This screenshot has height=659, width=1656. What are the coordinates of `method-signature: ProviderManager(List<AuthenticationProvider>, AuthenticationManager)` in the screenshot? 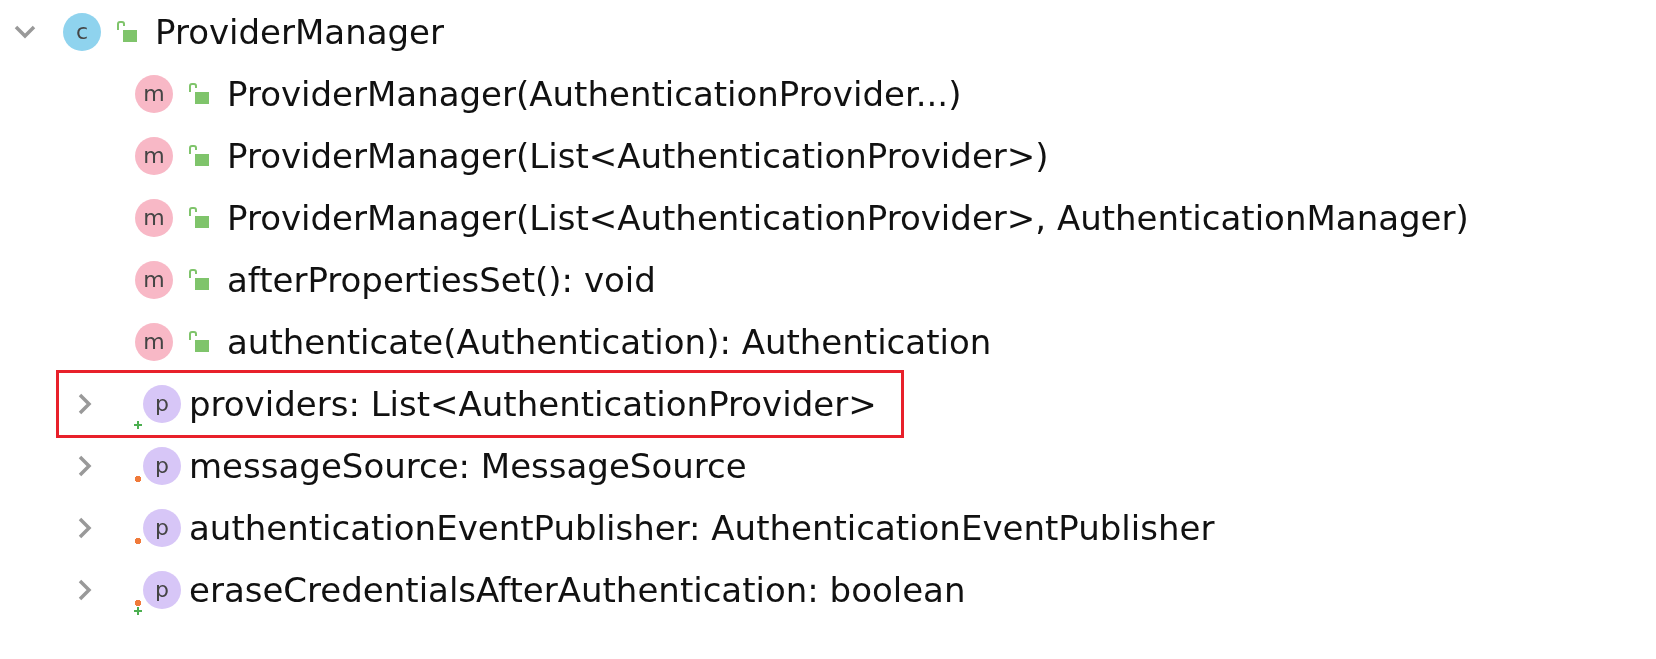 It's located at (848, 218).